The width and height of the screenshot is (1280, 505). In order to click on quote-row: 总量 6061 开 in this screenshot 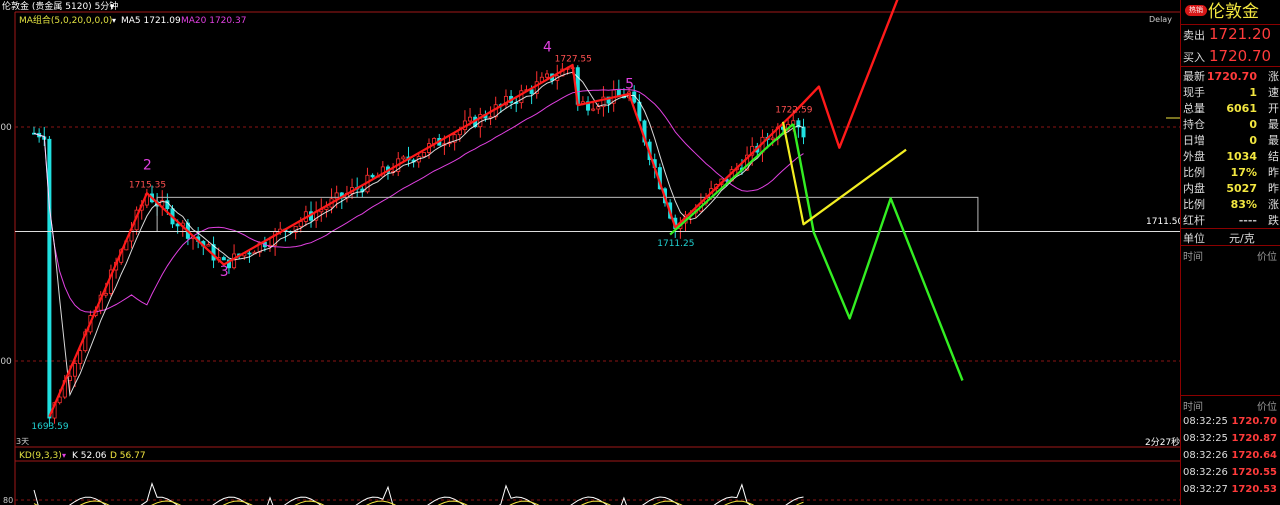, I will do `click(1230, 108)`.